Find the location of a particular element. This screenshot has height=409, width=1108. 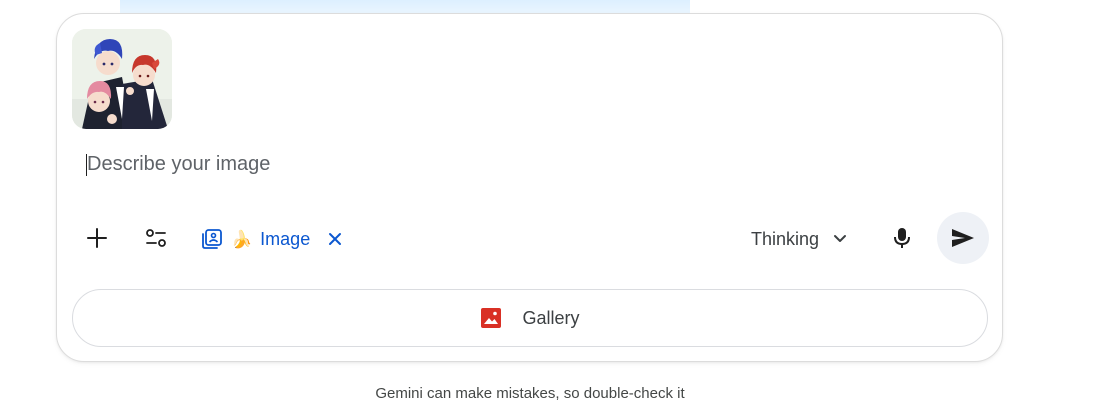

microphone-button is located at coordinates (902, 238).